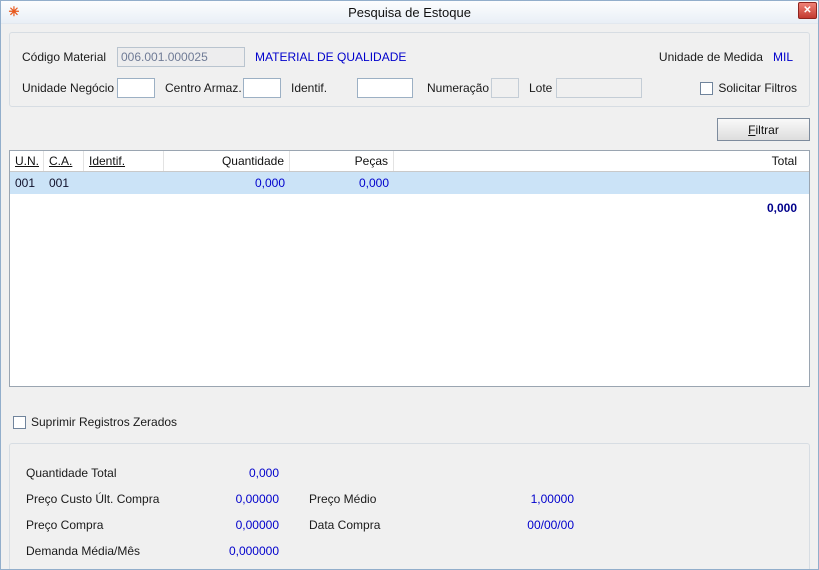 The image size is (819, 570). Describe the element at coordinates (385, 88) in the screenshot. I see `identif-field` at that location.